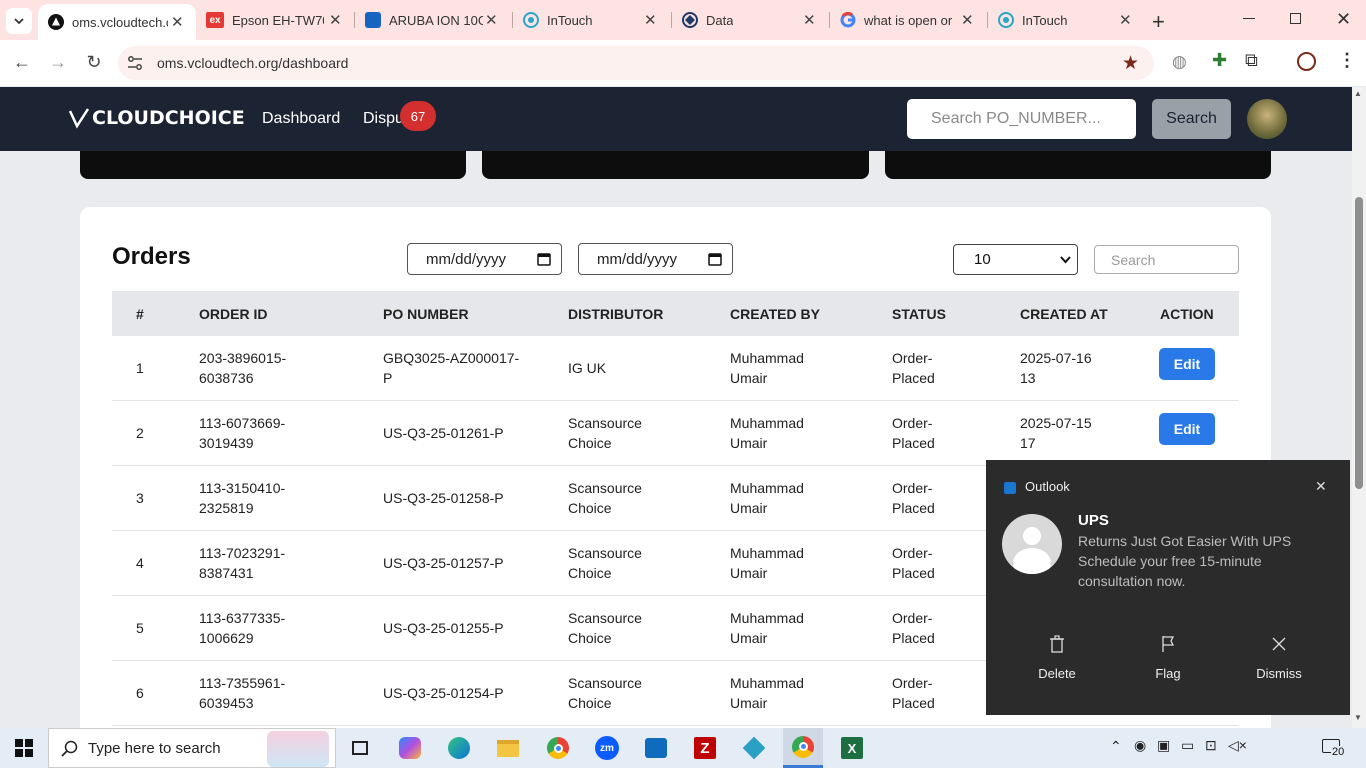  What do you see at coordinates (749, 638) in the screenshot?
I see `cell-created-by-line2: Umair` at bounding box center [749, 638].